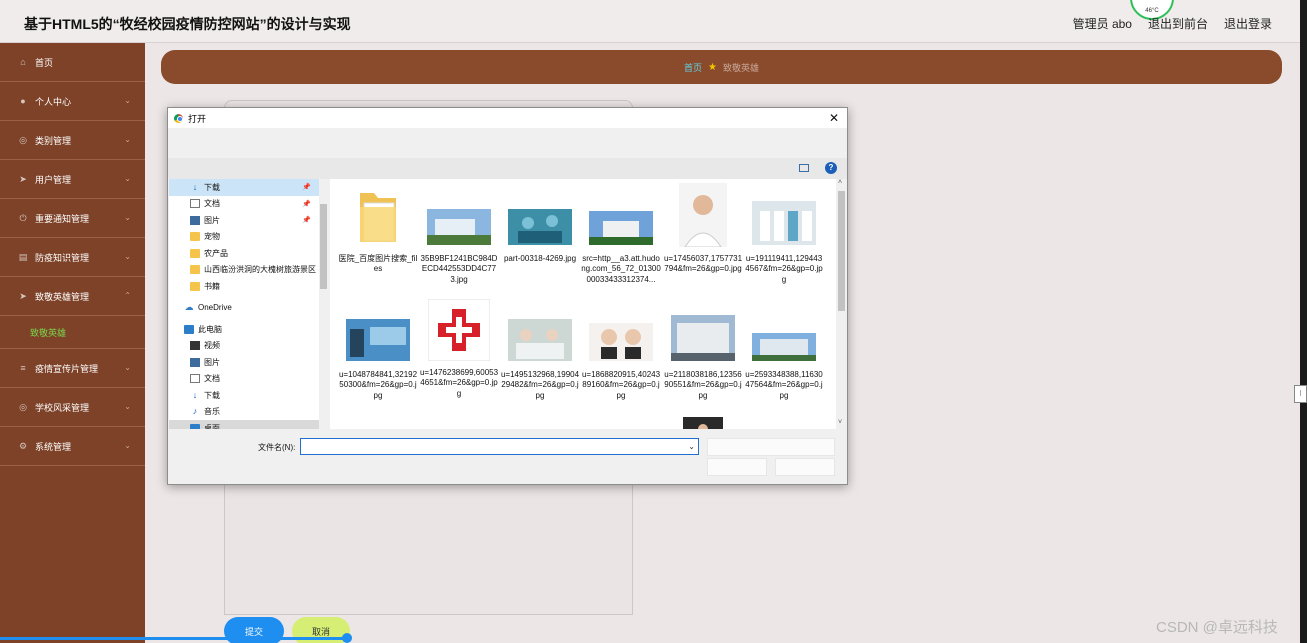 This screenshot has width=1307, height=643. I want to click on site-title: 基于HTML5的“牧经校园疫情防控网站”的设计与实现, so click(187, 24).